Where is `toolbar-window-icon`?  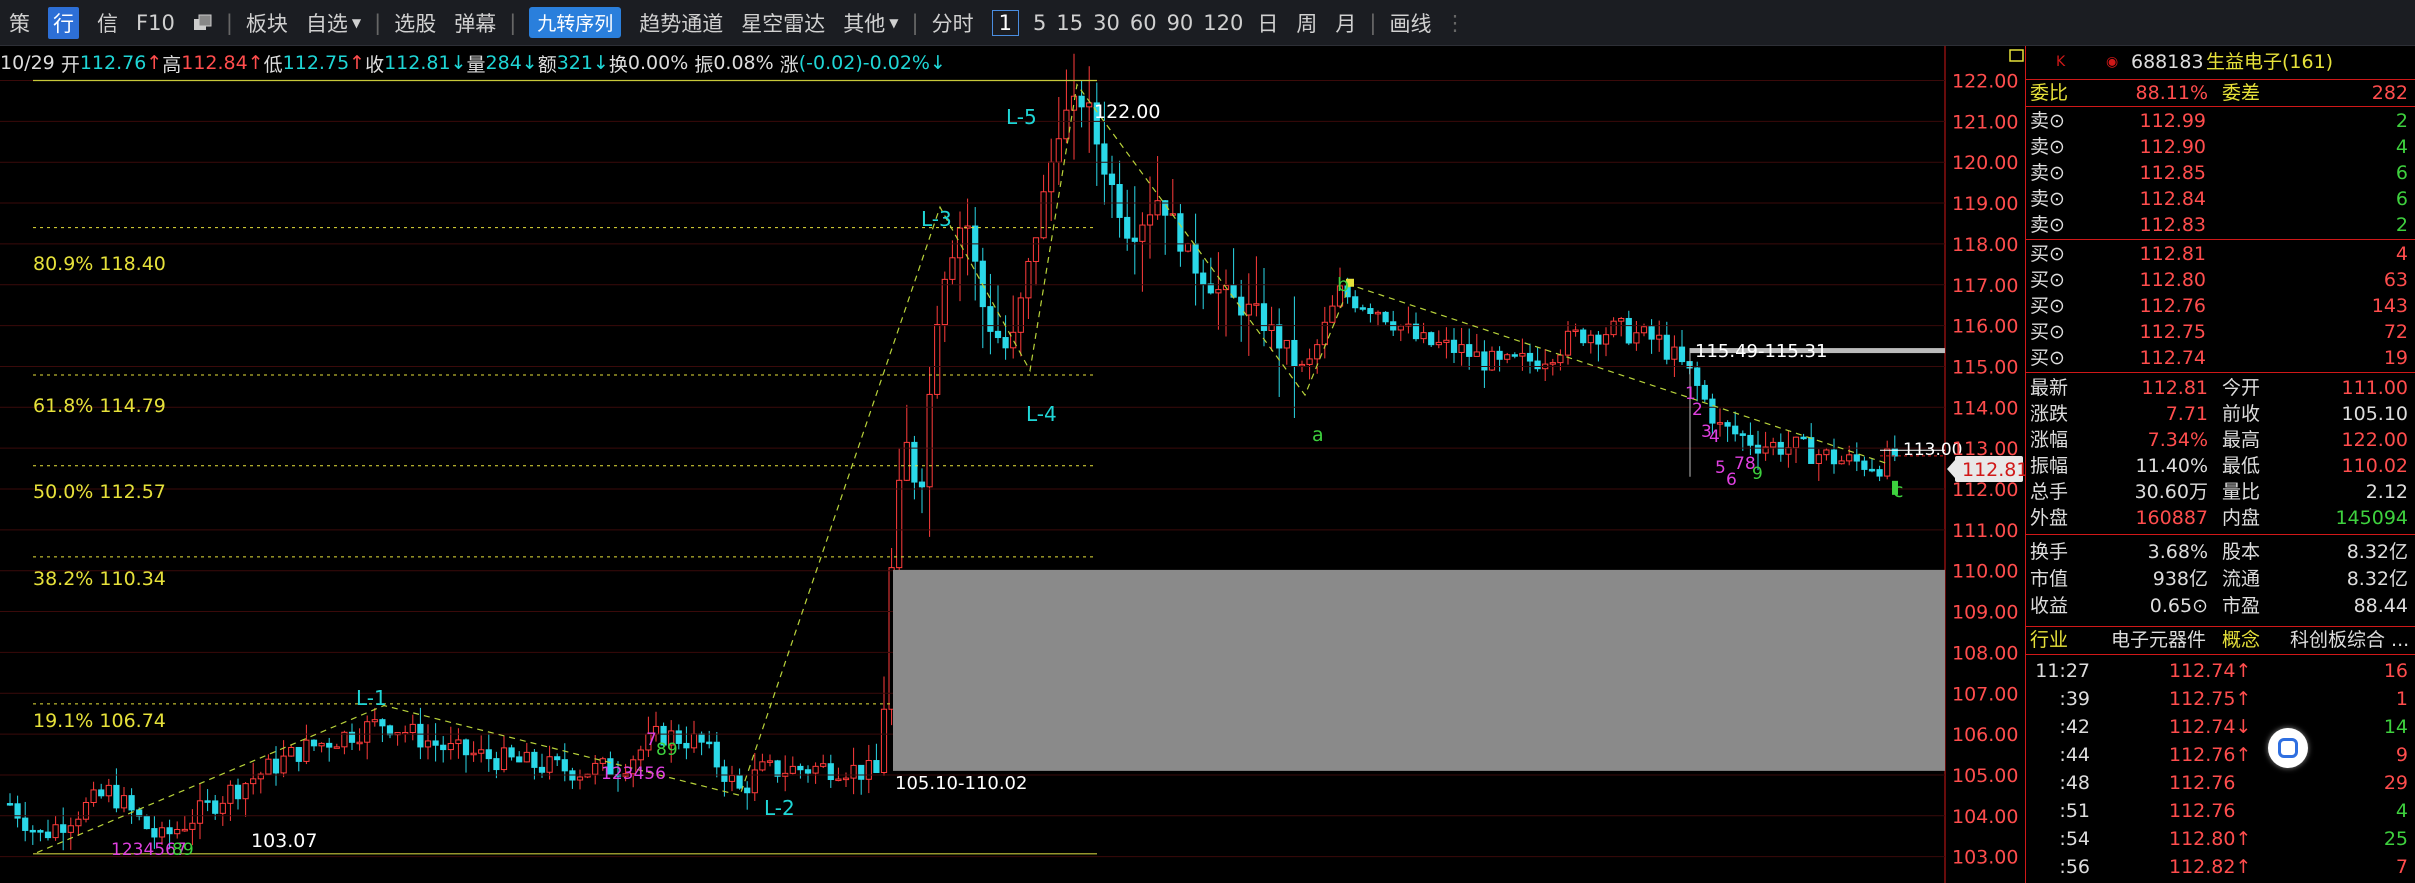
toolbar-window-icon is located at coordinates (203, 23).